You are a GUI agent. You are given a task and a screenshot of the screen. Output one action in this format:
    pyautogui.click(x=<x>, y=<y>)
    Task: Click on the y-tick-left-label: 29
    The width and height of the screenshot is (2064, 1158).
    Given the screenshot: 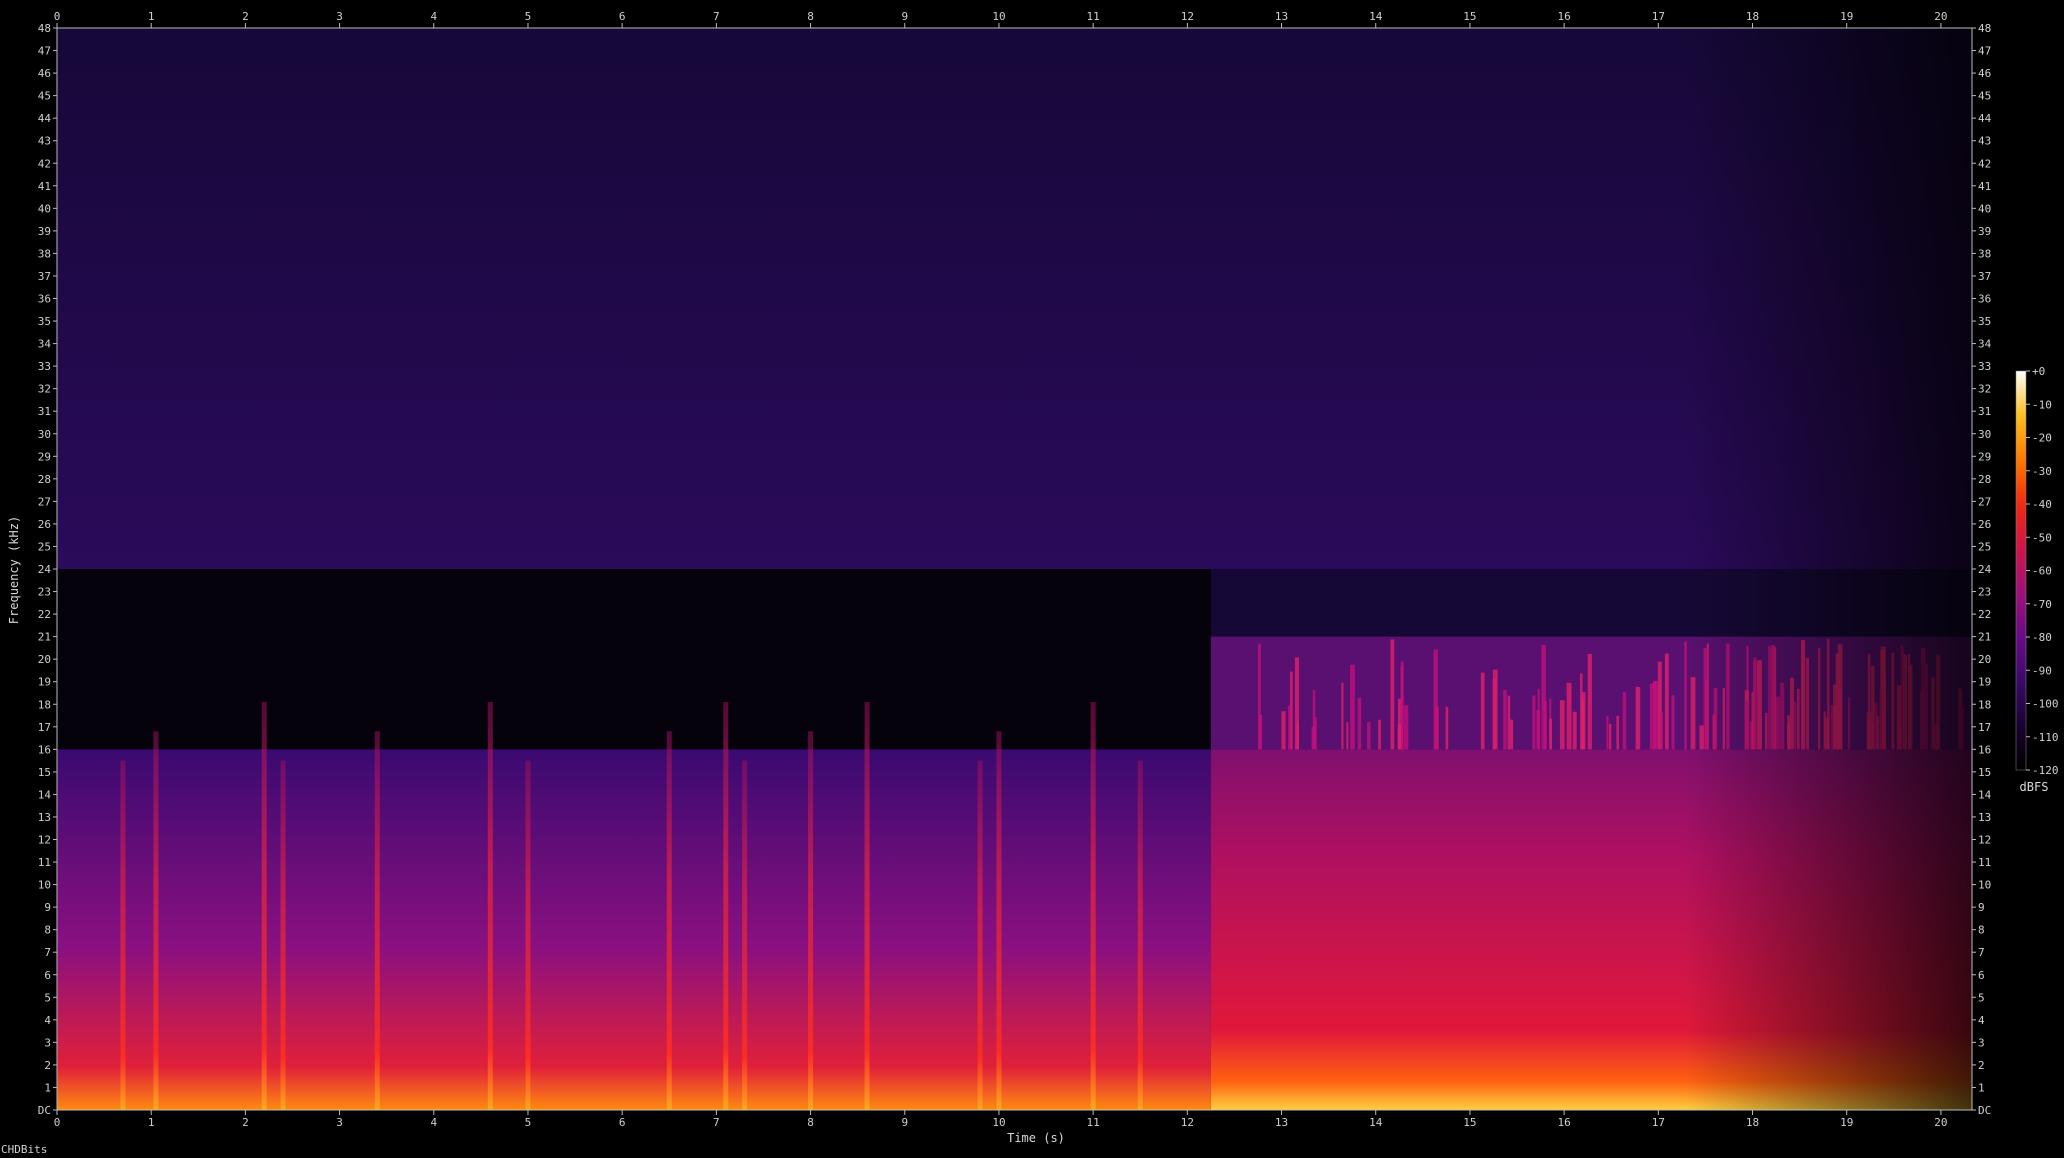 What is the action you would take?
    pyautogui.click(x=44, y=456)
    